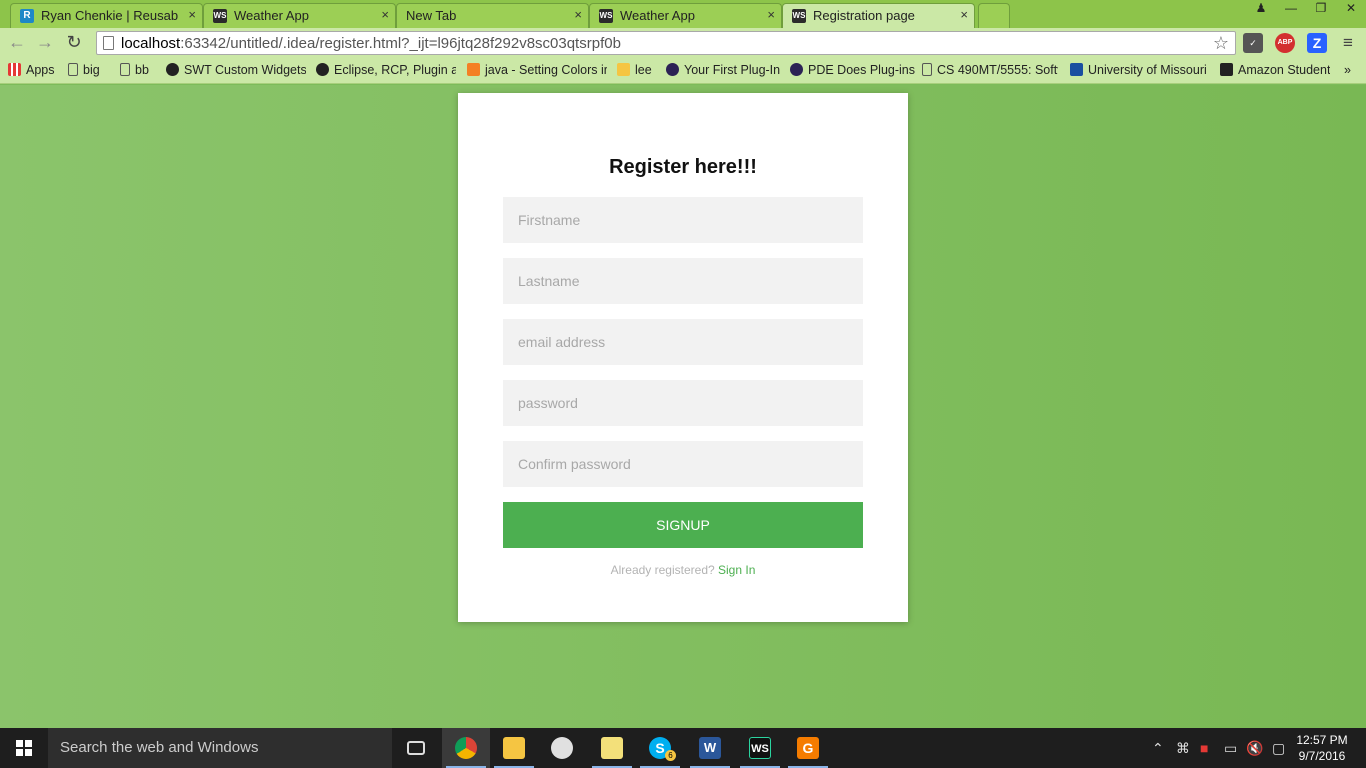 The image size is (1366, 768). I want to click on page-title: Register here!!!, so click(683, 167).